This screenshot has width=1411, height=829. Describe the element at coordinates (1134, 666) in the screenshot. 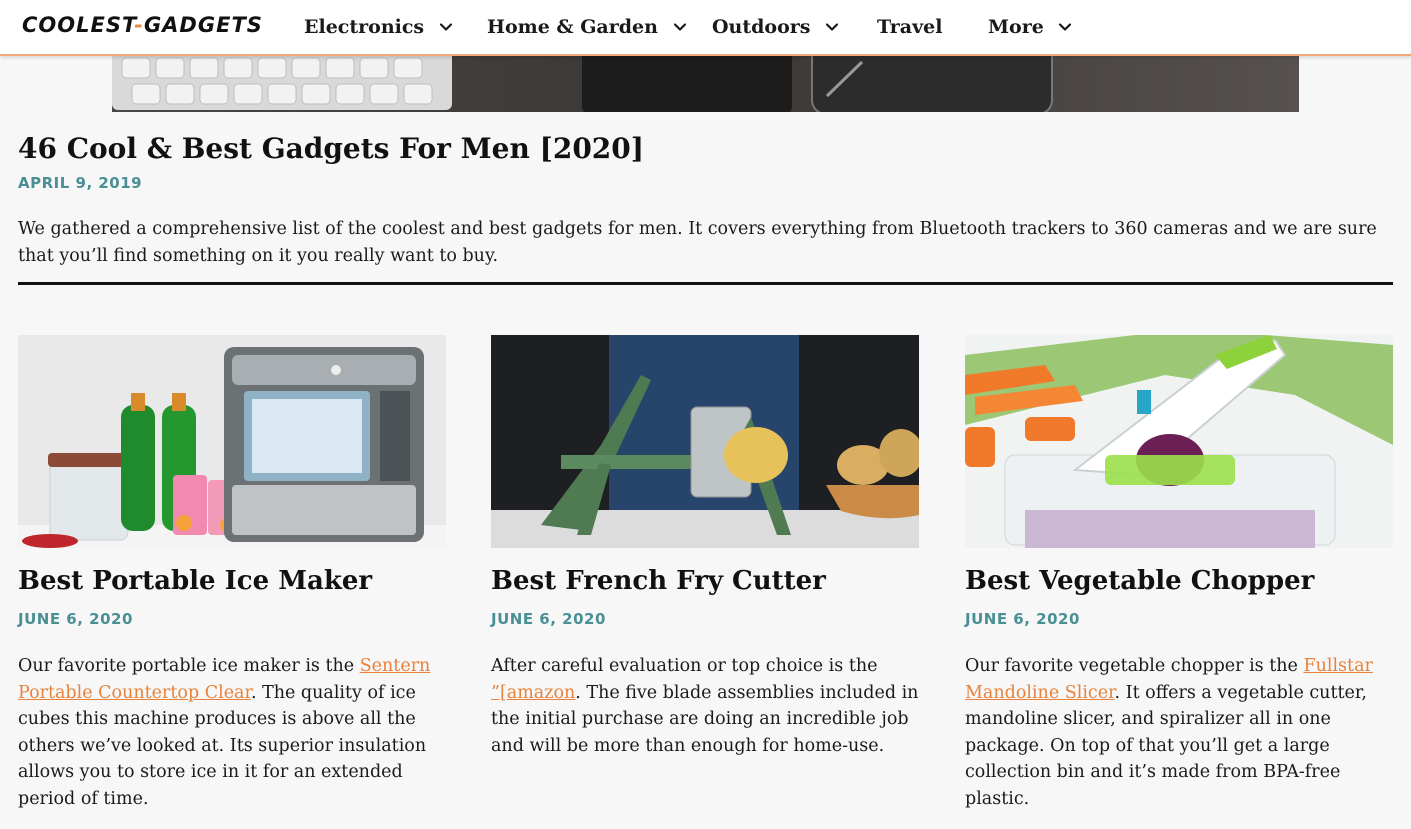

I see `card-desc-text: Our favorite vegetable chopper is the` at that location.